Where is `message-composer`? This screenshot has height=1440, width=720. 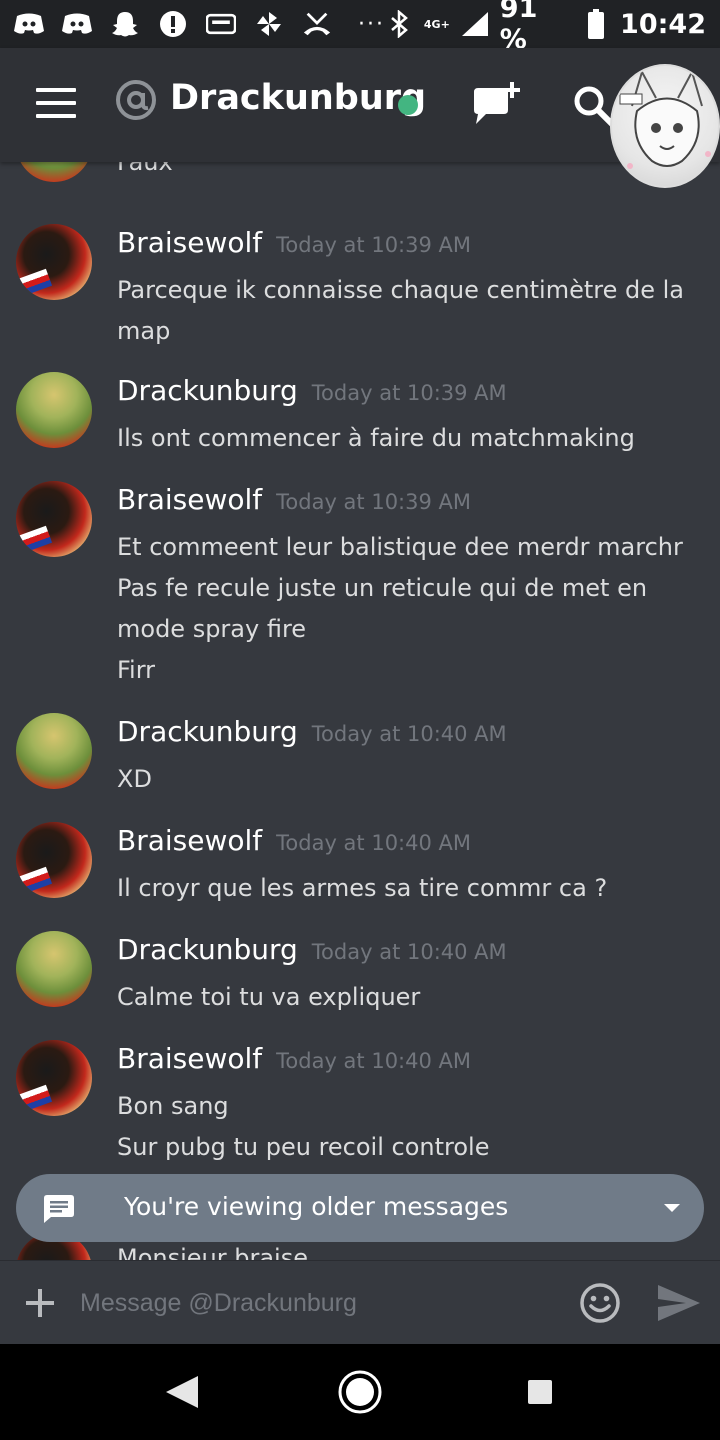 message-composer is located at coordinates (360, 1302).